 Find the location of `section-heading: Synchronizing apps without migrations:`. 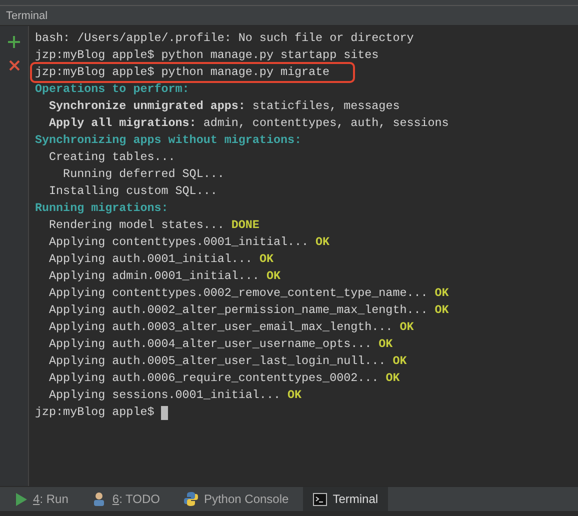

section-heading: Synchronizing apps without migrations: is located at coordinates (168, 140).